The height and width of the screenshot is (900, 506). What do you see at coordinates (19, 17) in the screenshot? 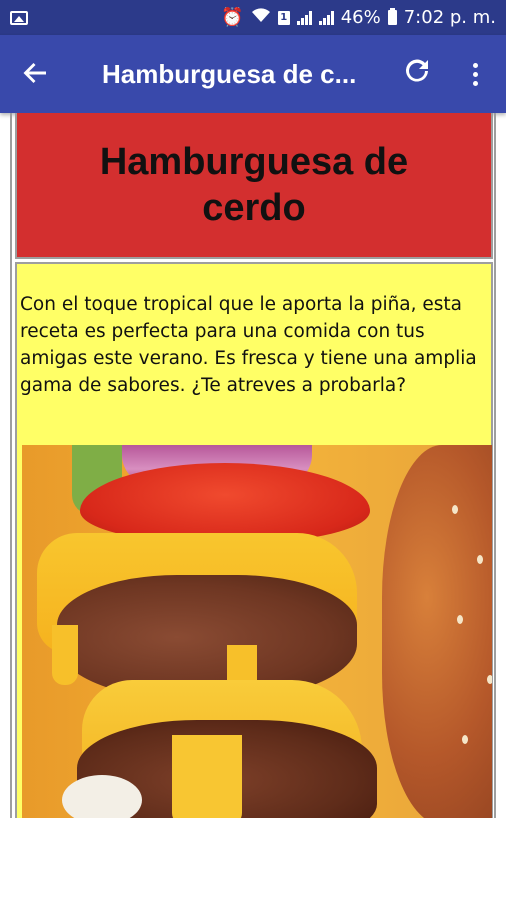
I see `image-notification-icon` at bounding box center [19, 17].